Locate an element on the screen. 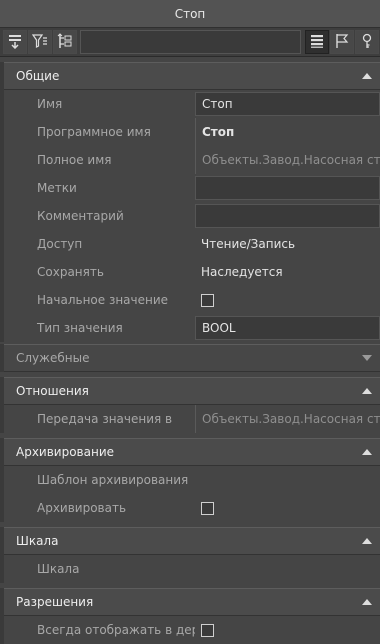  comment-field is located at coordinates (287, 216).